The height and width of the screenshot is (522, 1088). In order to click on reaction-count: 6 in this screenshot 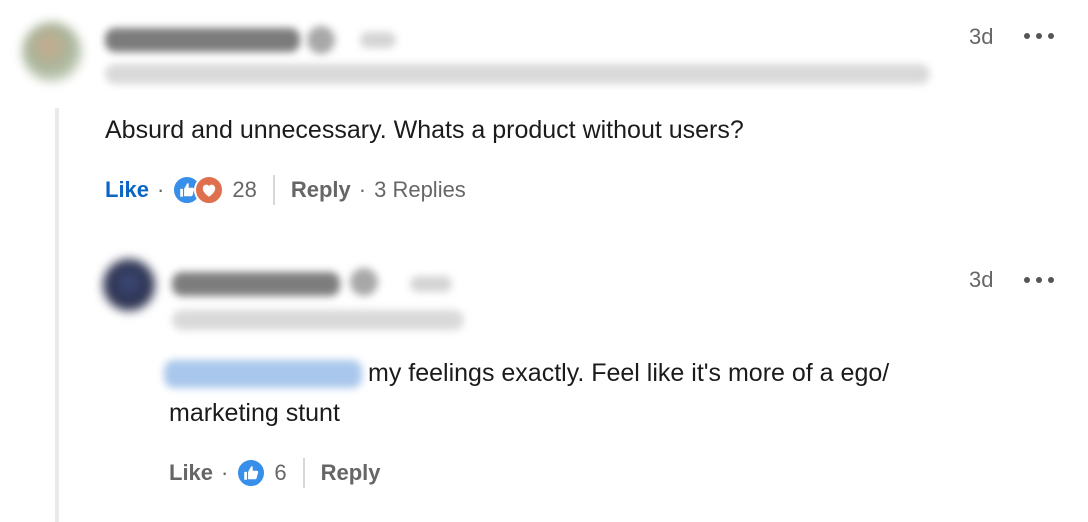, I will do `click(280, 473)`.